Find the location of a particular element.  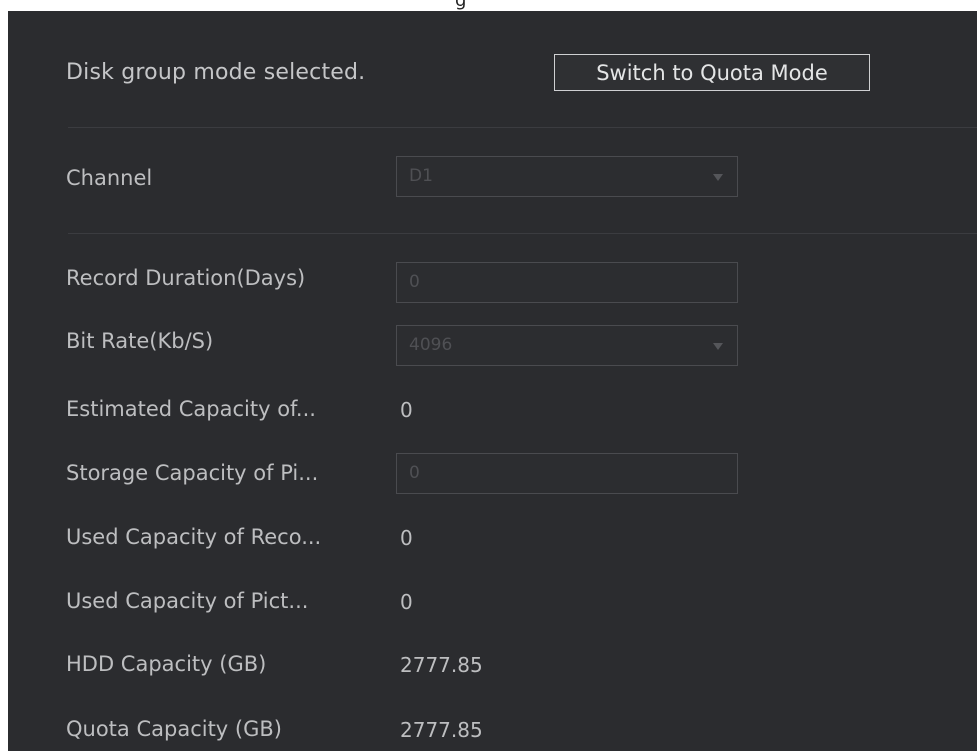

bit-rate-value: 4096 is located at coordinates (431, 345).